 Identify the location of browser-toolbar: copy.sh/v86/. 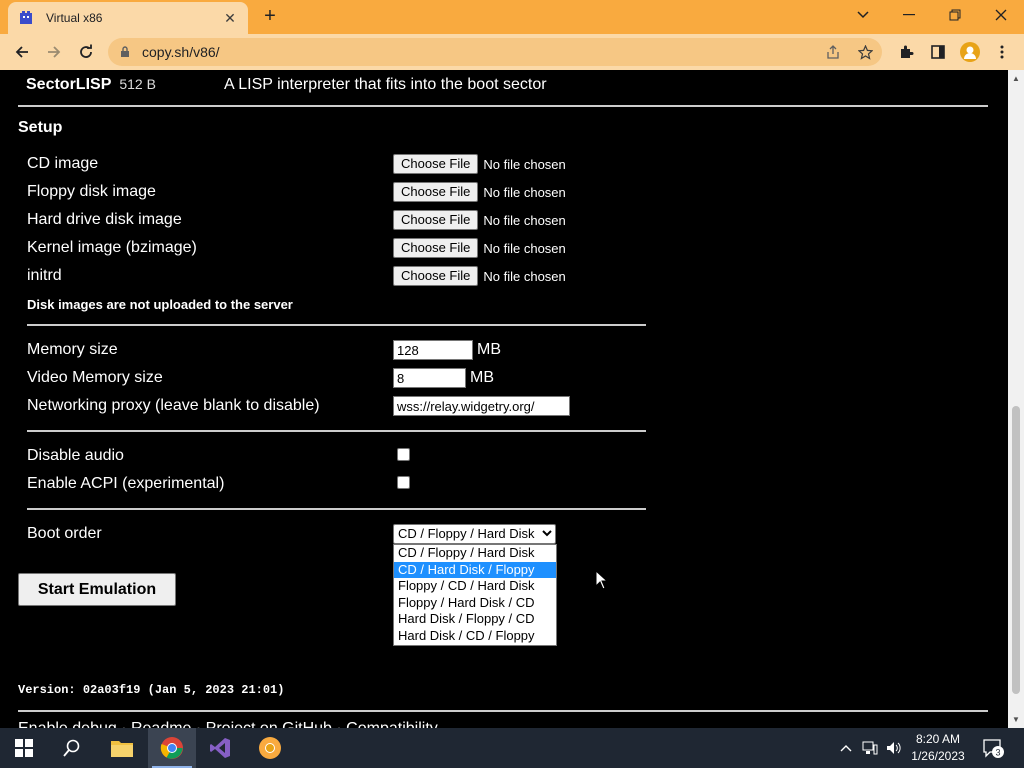
(512, 52).